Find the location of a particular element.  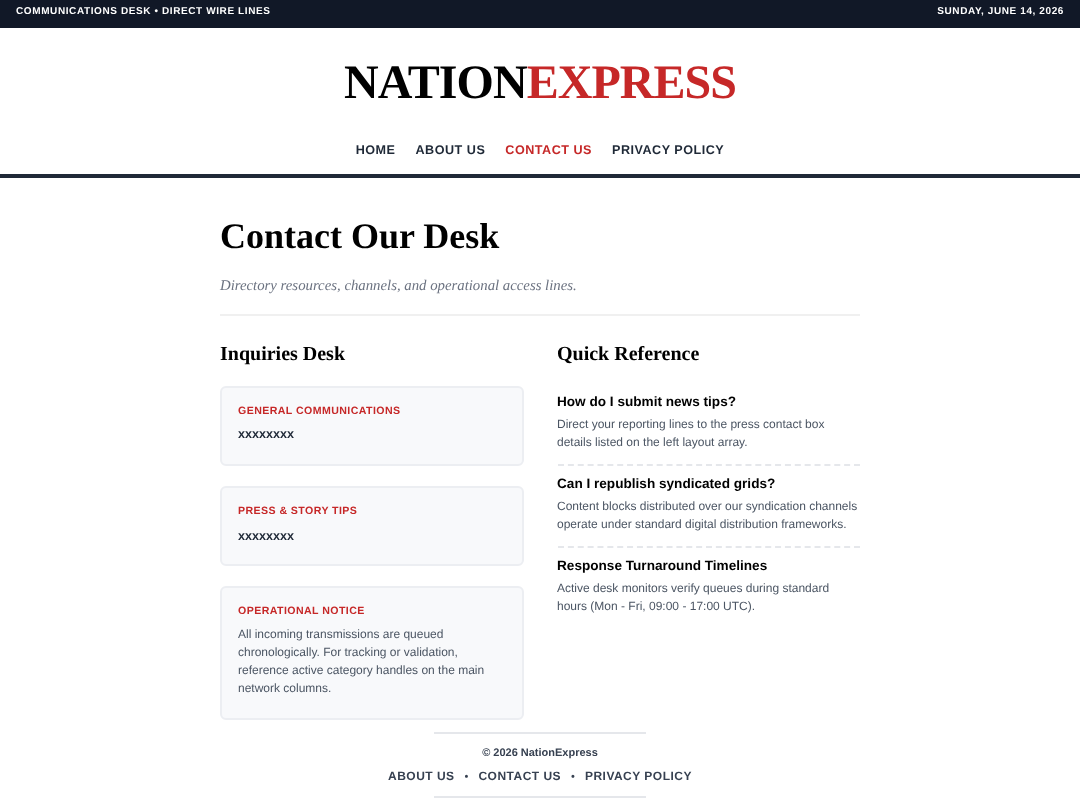

logo: NATIONEXPRESS is located at coordinates (540, 84).